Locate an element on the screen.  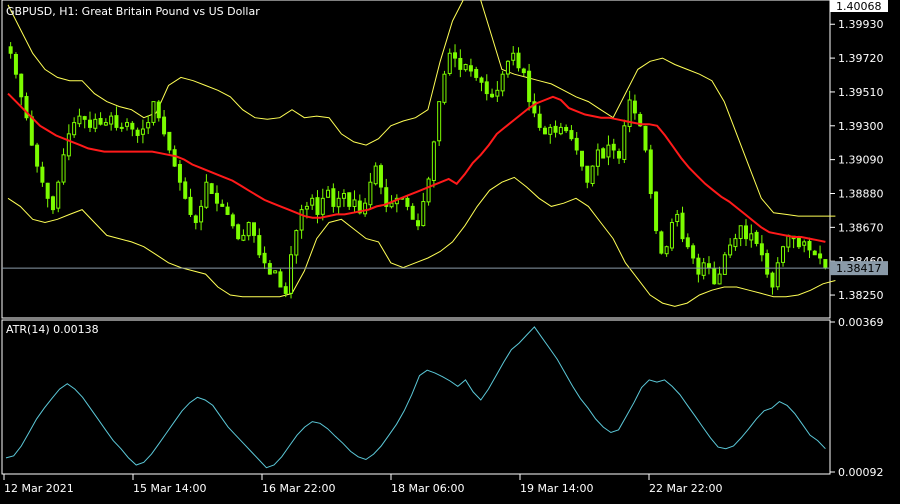
price-tick-label: 1.39510 is located at coordinates (861, 92).